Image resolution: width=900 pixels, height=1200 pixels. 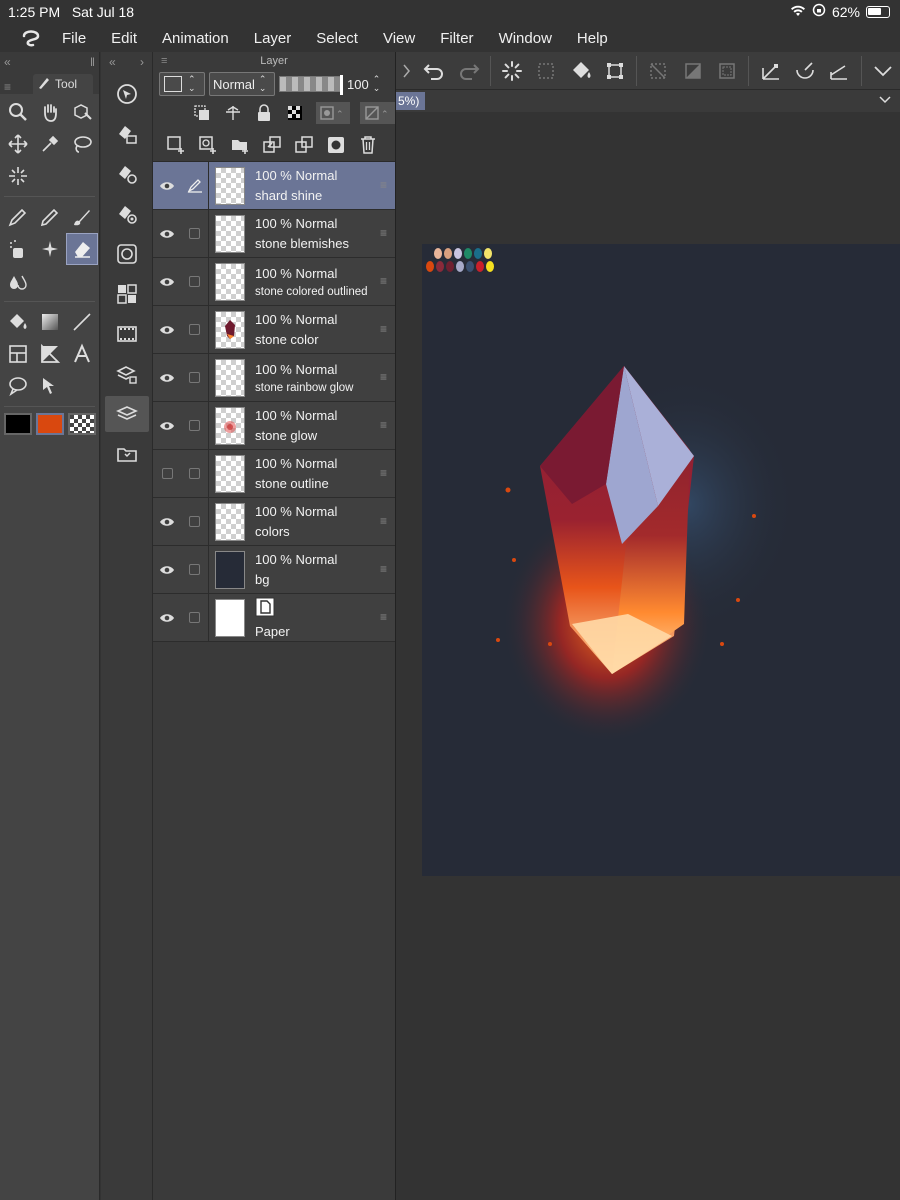 I want to click on invert-selection-icon, so click(x=693, y=71).